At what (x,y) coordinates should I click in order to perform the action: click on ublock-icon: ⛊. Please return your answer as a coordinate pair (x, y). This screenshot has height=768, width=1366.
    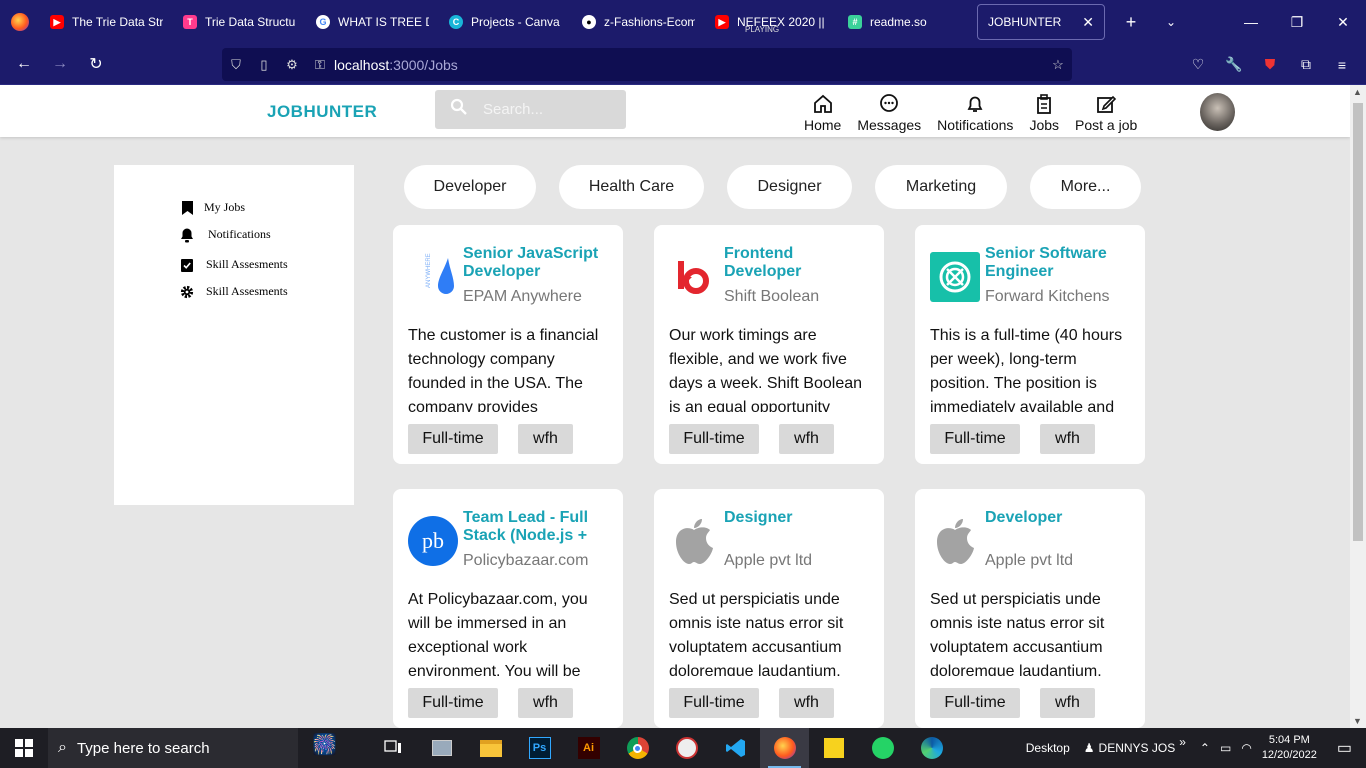
    Looking at the image, I should click on (1270, 64).